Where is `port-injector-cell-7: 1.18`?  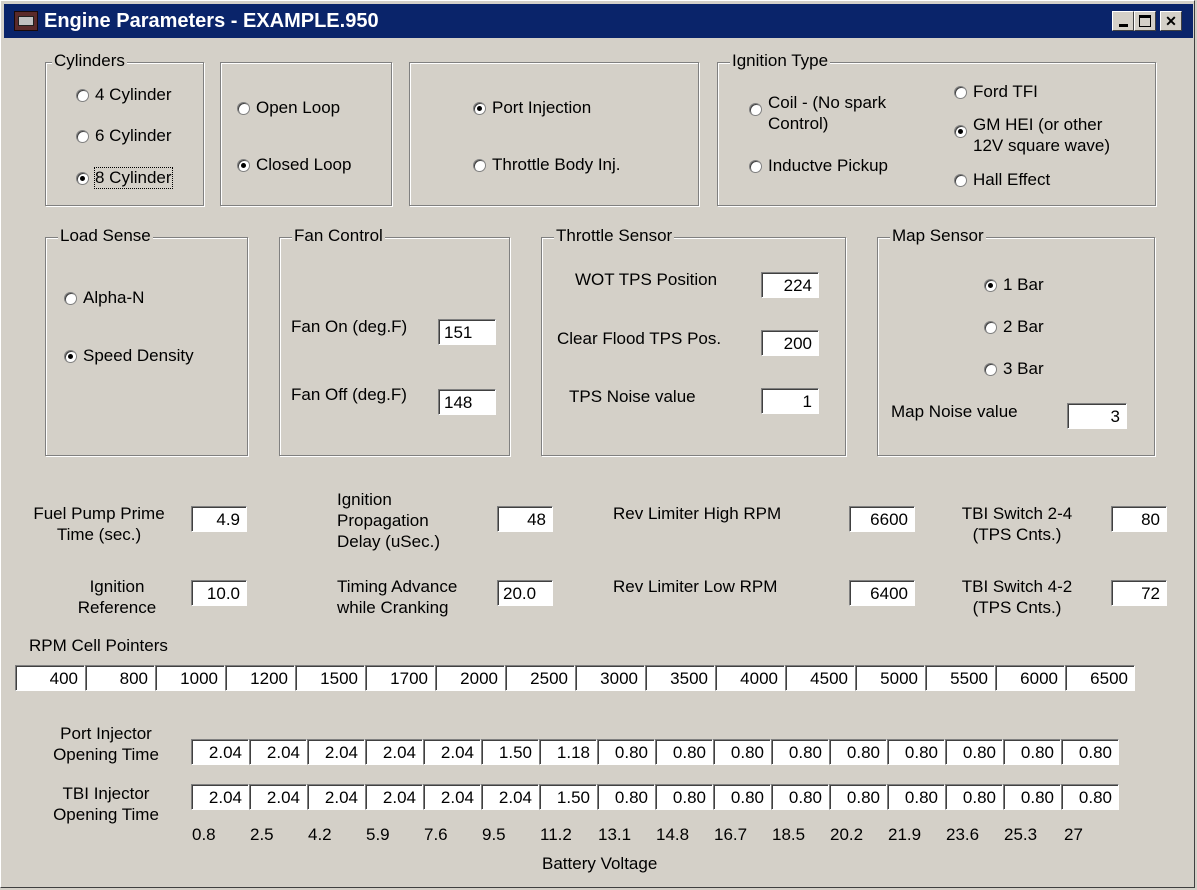 port-injector-cell-7: 1.18 is located at coordinates (568, 752).